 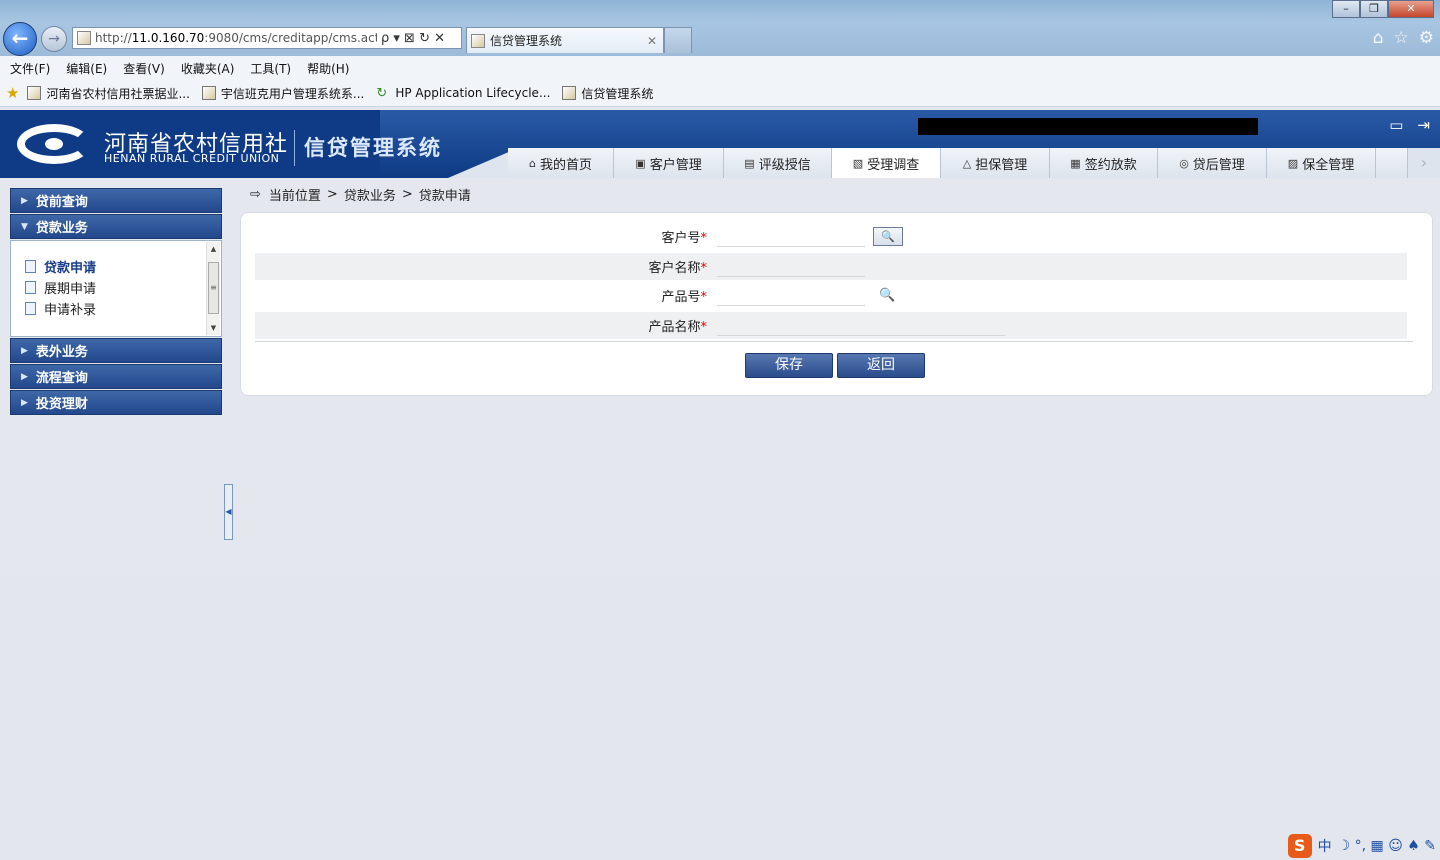 What do you see at coordinates (655, 41) in the screenshot?
I see `tab-close-icon: ✕` at bounding box center [655, 41].